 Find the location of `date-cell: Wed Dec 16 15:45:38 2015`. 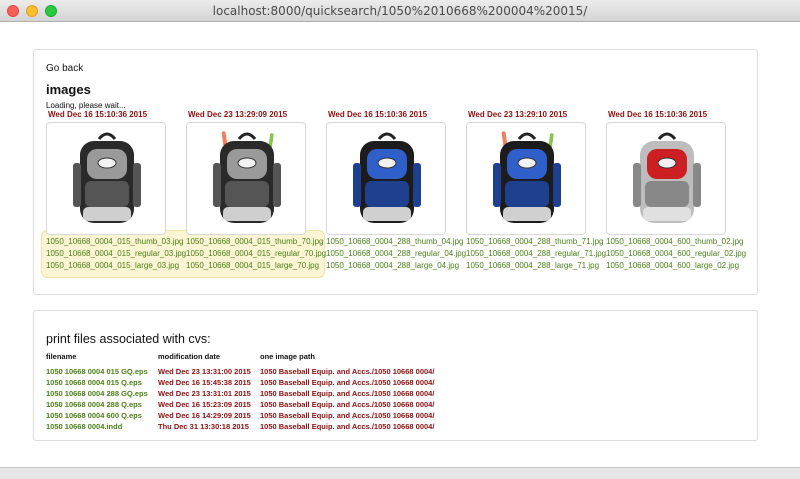

date-cell: Wed Dec 16 15:45:38 2015 is located at coordinates (204, 382).